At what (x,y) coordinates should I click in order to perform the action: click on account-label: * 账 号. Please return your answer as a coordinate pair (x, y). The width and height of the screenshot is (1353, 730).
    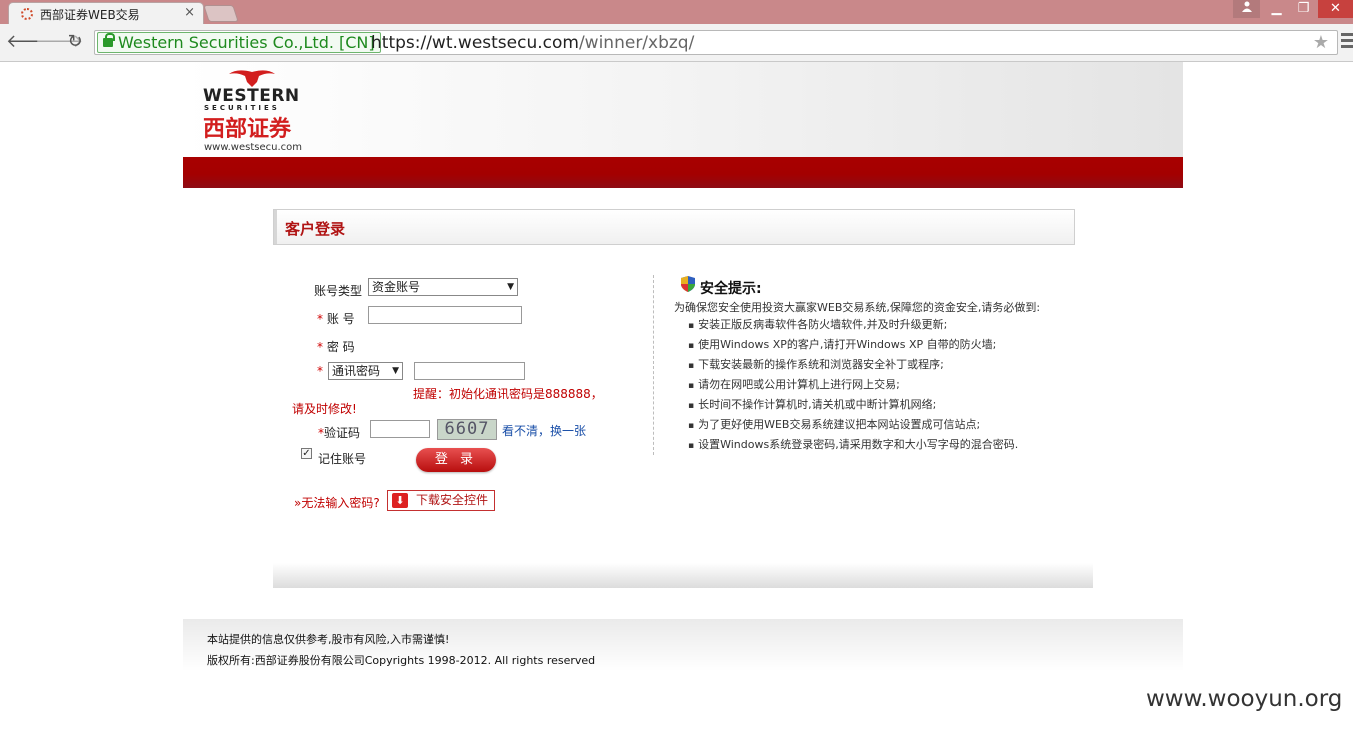
    Looking at the image, I should click on (336, 319).